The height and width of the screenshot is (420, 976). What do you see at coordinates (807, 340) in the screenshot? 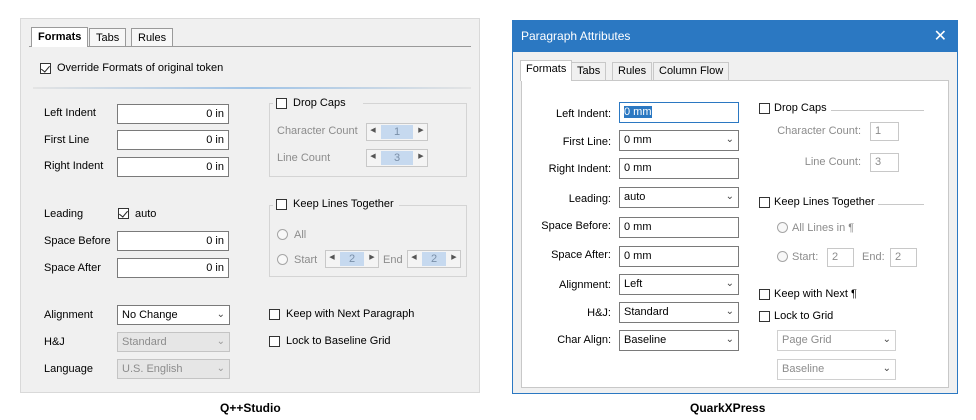
I see `grid-type-value: Page Grid` at bounding box center [807, 340].